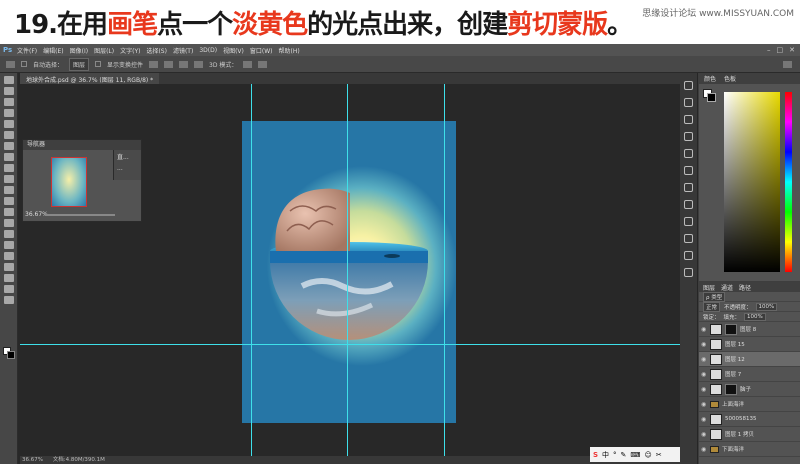 This screenshot has width=800, height=464. Describe the element at coordinates (727, 287) in the screenshot. I see `tab-channels: 通道` at that location.